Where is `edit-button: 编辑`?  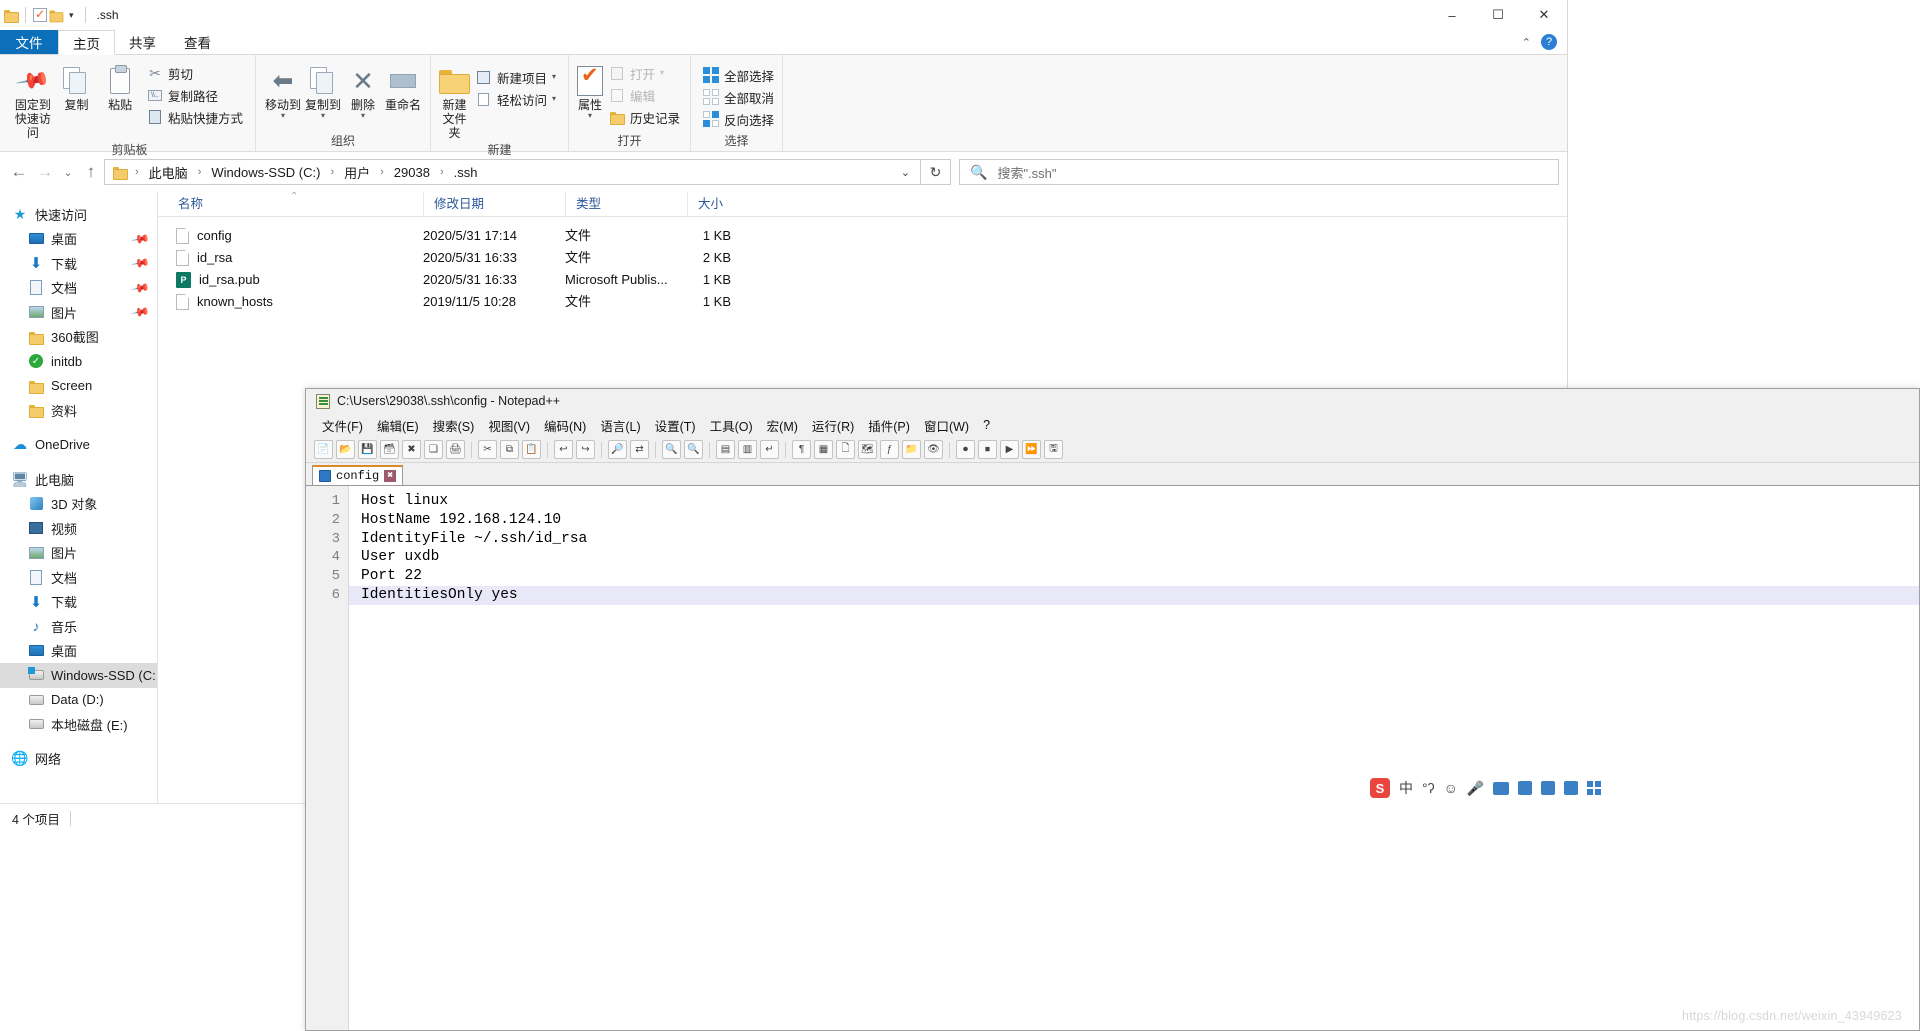
edit-button: 编辑 is located at coordinates (644, 95).